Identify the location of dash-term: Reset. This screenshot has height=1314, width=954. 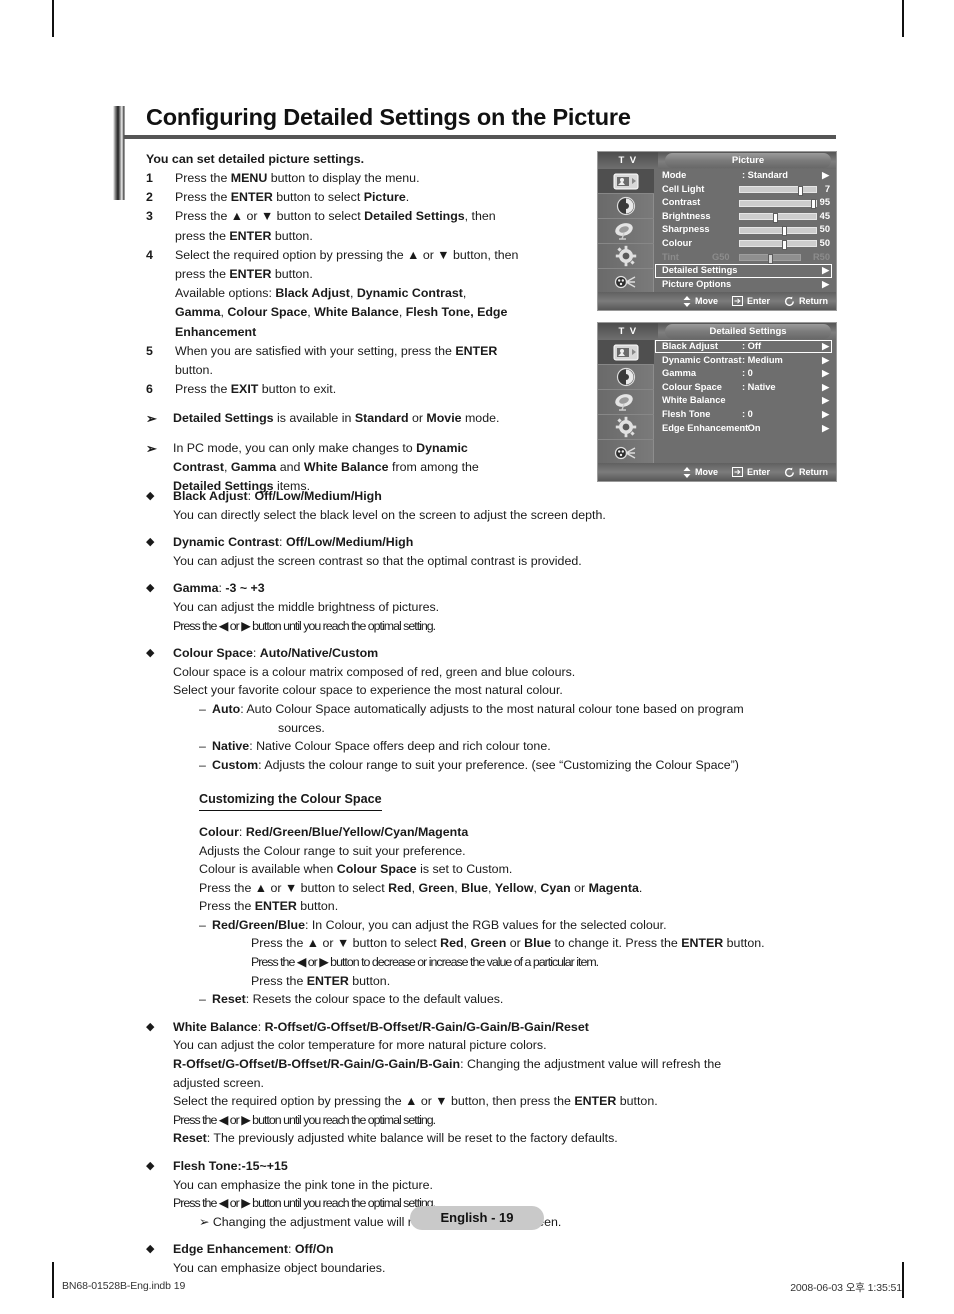
(229, 999).